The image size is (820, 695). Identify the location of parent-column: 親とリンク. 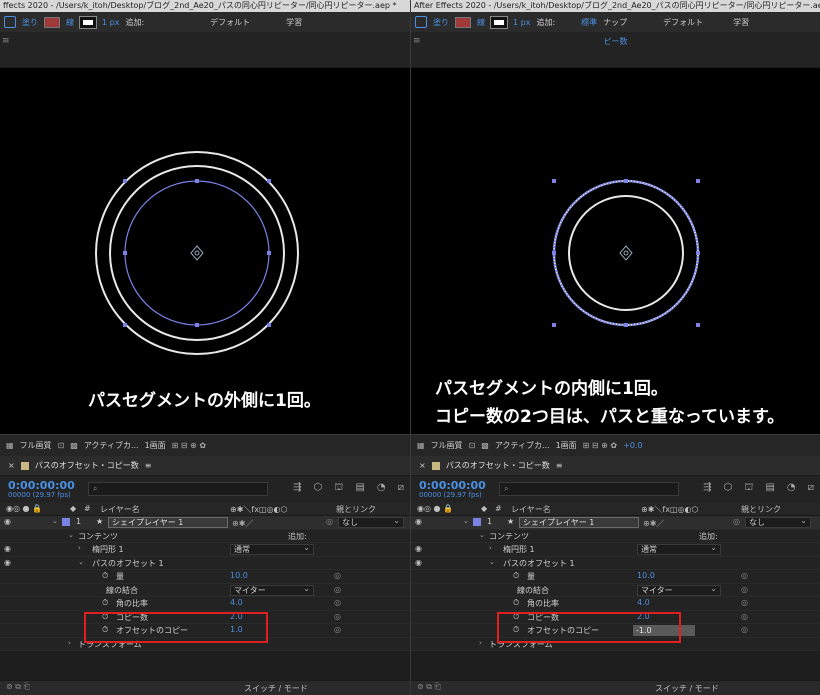
(356, 509).